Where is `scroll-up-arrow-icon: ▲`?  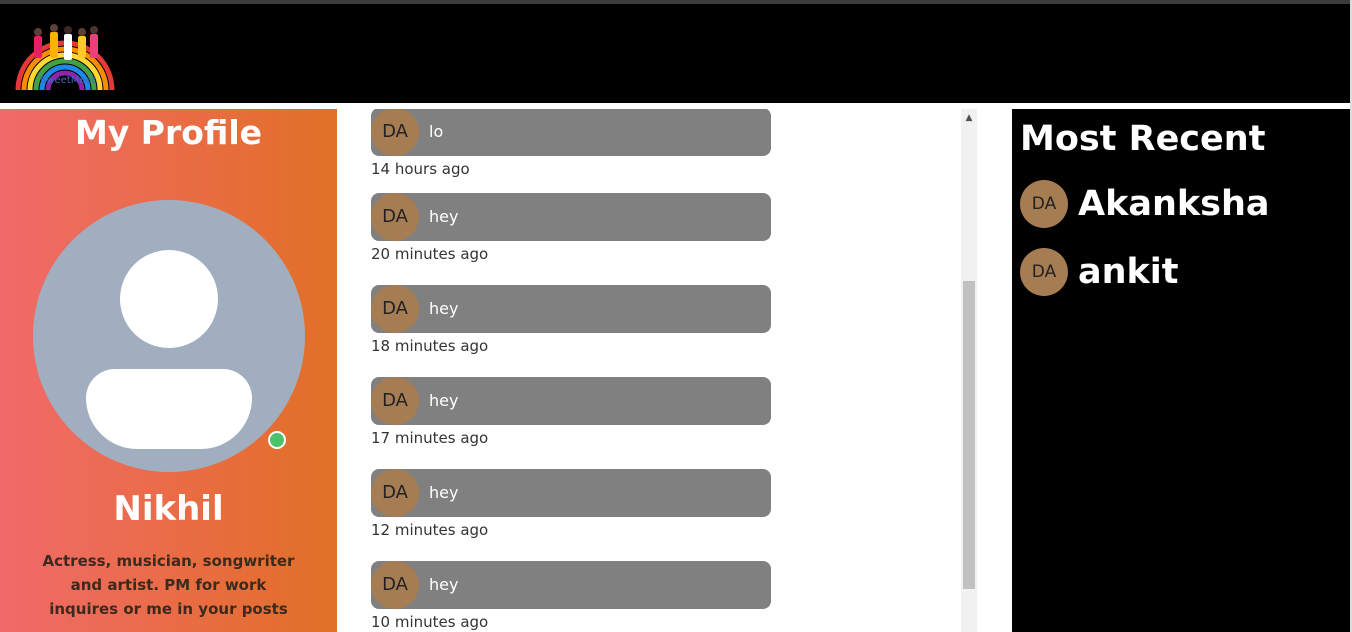 scroll-up-arrow-icon: ▲ is located at coordinates (969, 118).